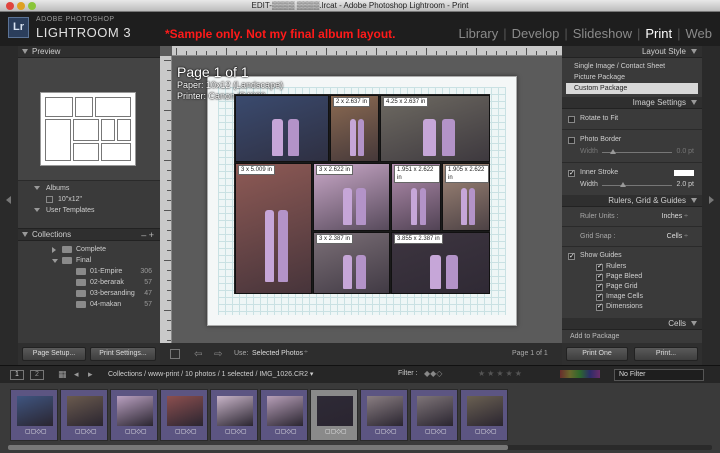 This screenshot has height=453, width=720. Describe the element at coordinates (89, 188) in the screenshot. I see `template-folder-albums: Albums` at that location.